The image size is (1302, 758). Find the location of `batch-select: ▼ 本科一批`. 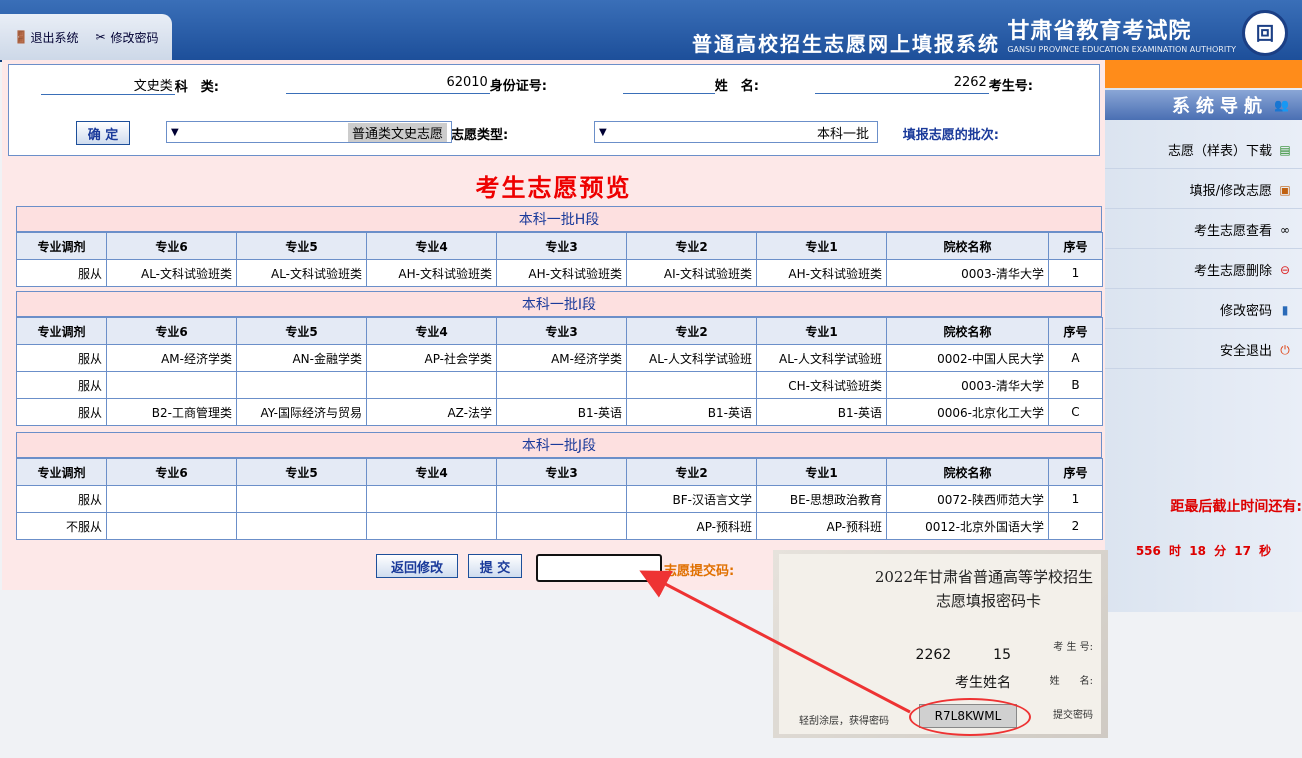

batch-select: ▼ 本科一批 is located at coordinates (736, 132).